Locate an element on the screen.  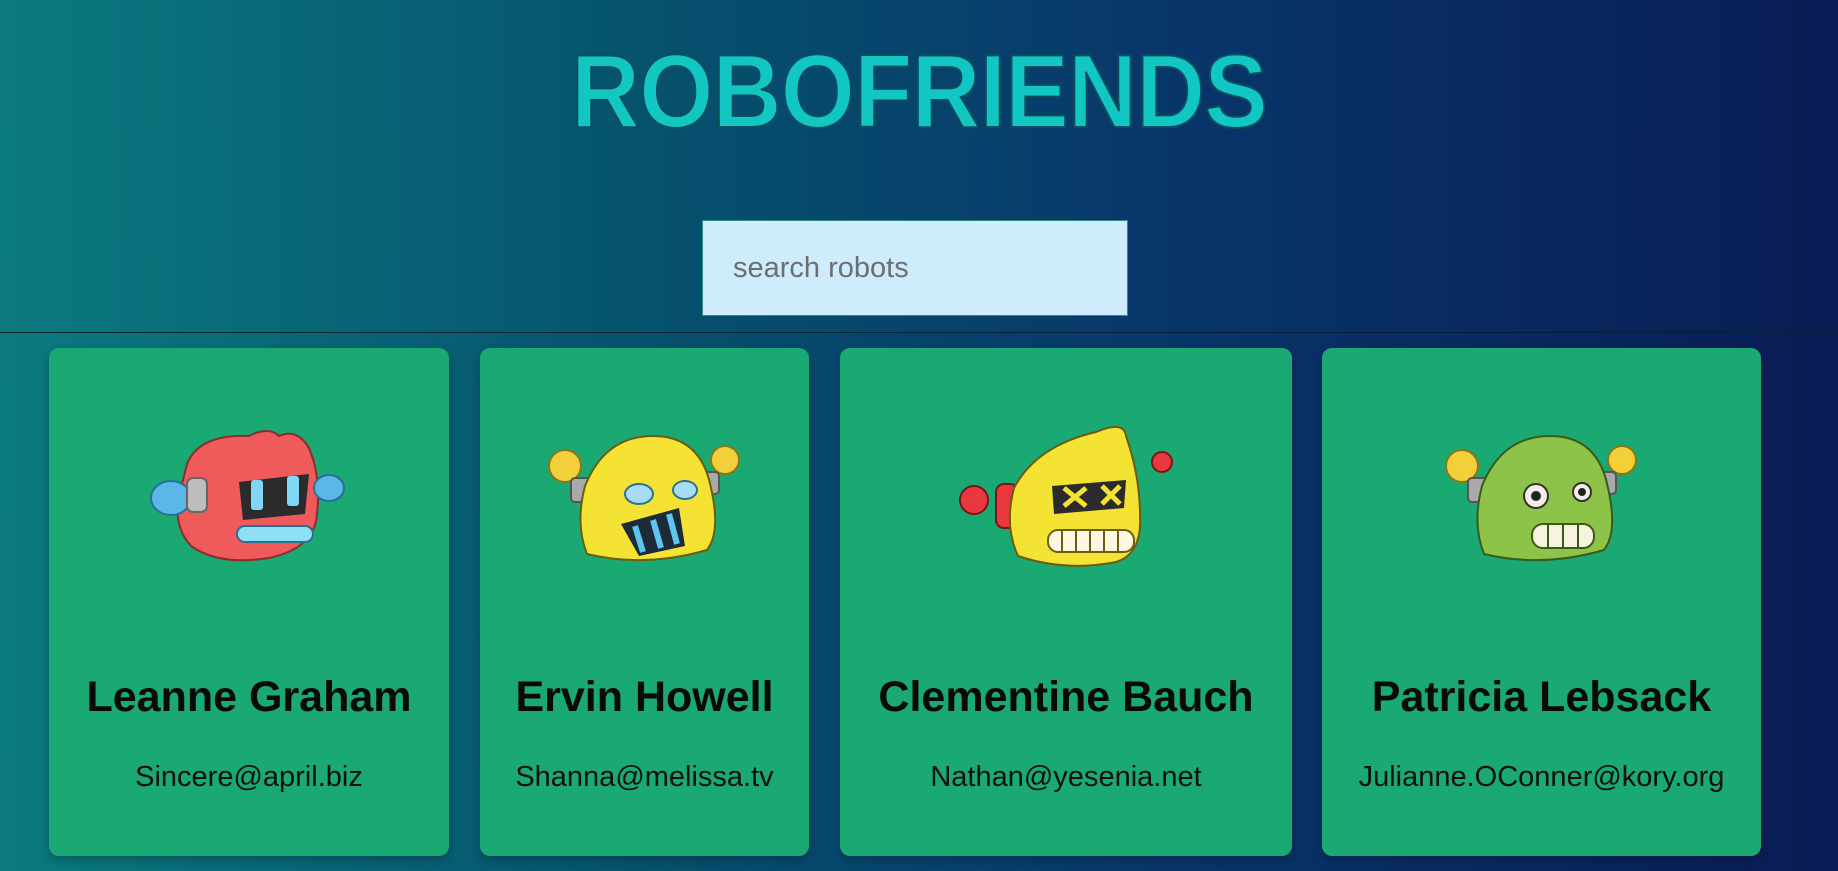
robot-green-icon is located at coordinates (1540, 498).